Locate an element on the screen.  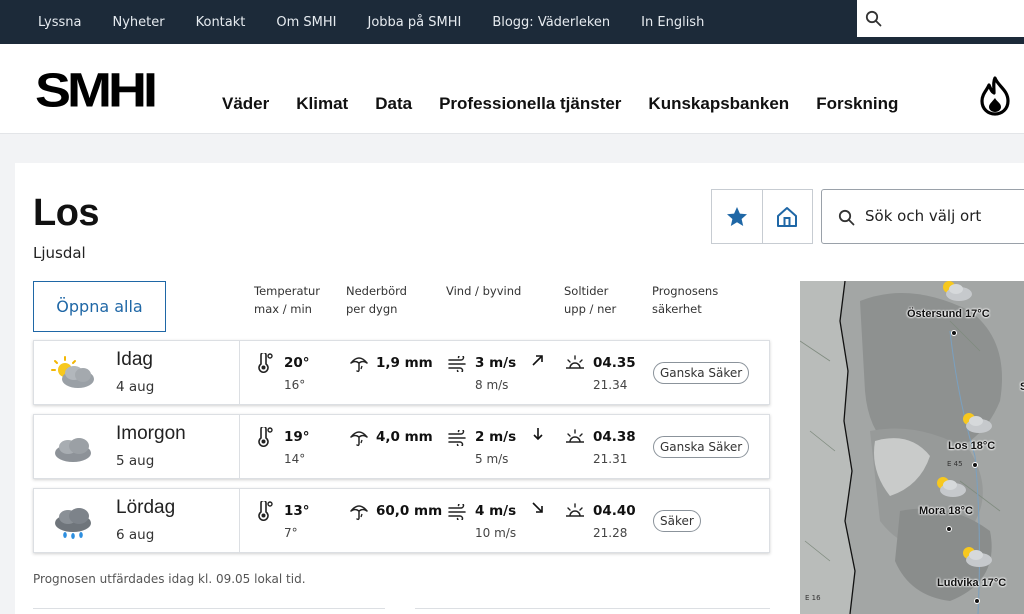
cloudy-icon is located at coordinates (73, 450).